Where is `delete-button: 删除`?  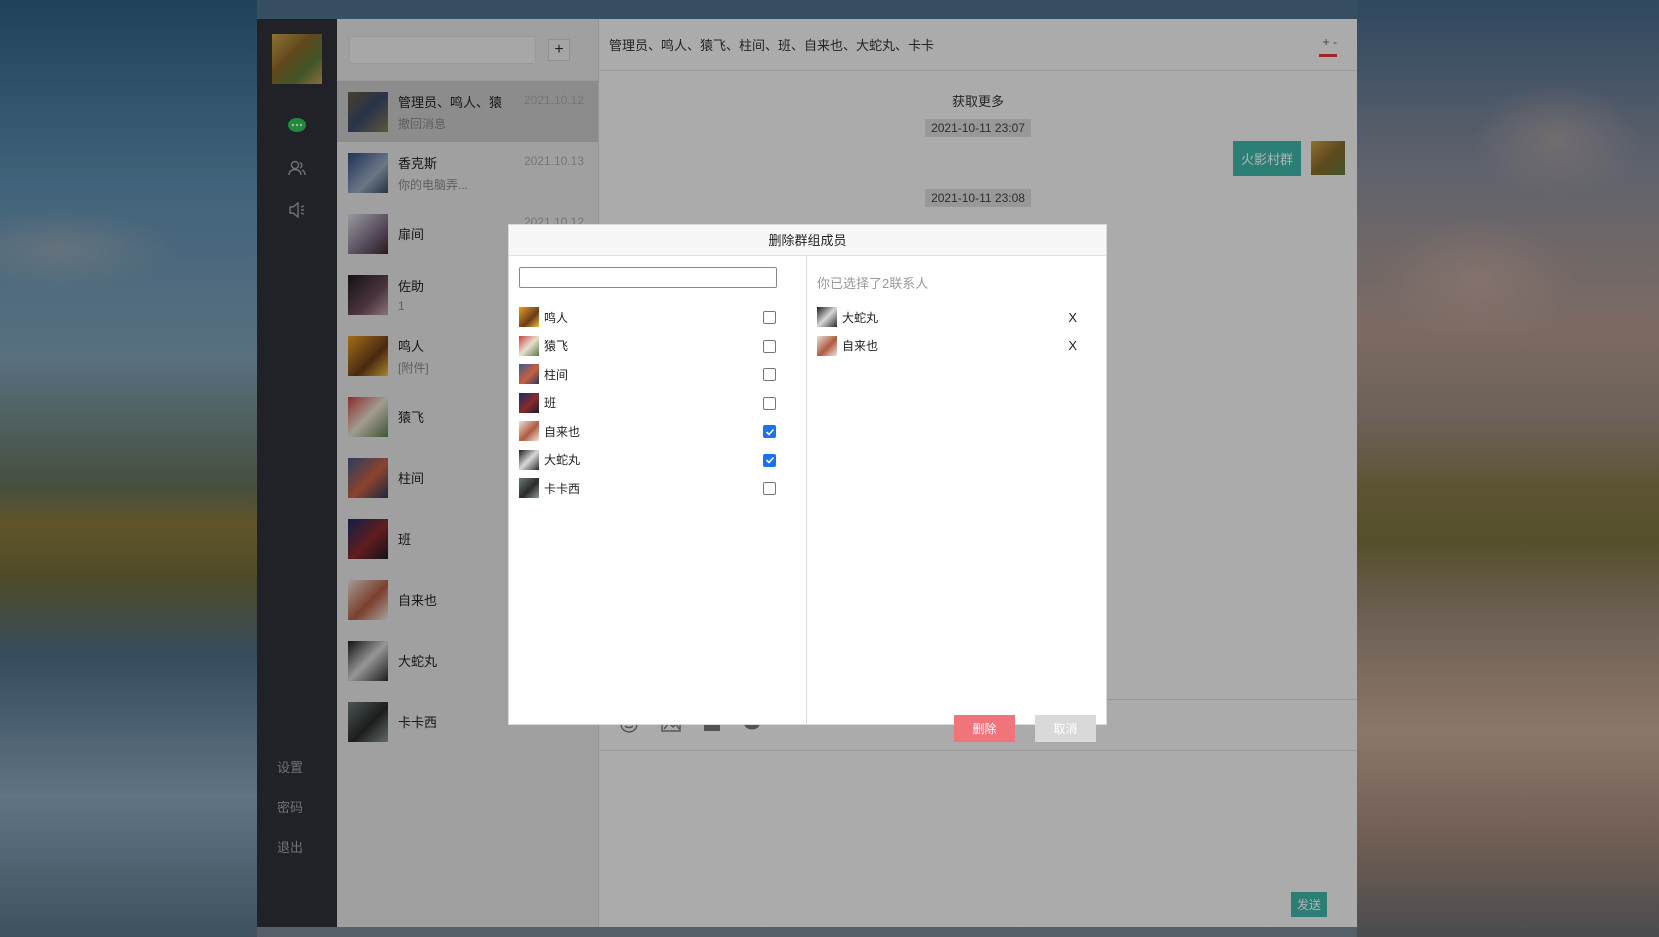
delete-button: 删除 is located at coordinates (984, 728).